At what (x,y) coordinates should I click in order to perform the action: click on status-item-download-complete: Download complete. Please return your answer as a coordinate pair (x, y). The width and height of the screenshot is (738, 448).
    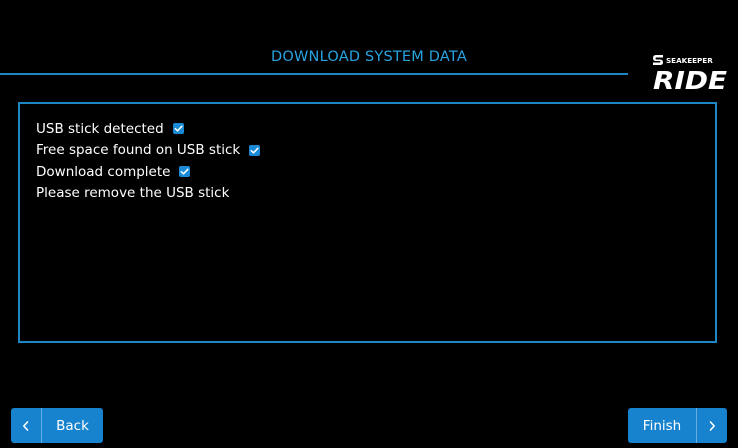
    Looking at the image, I should click on (148, 172).